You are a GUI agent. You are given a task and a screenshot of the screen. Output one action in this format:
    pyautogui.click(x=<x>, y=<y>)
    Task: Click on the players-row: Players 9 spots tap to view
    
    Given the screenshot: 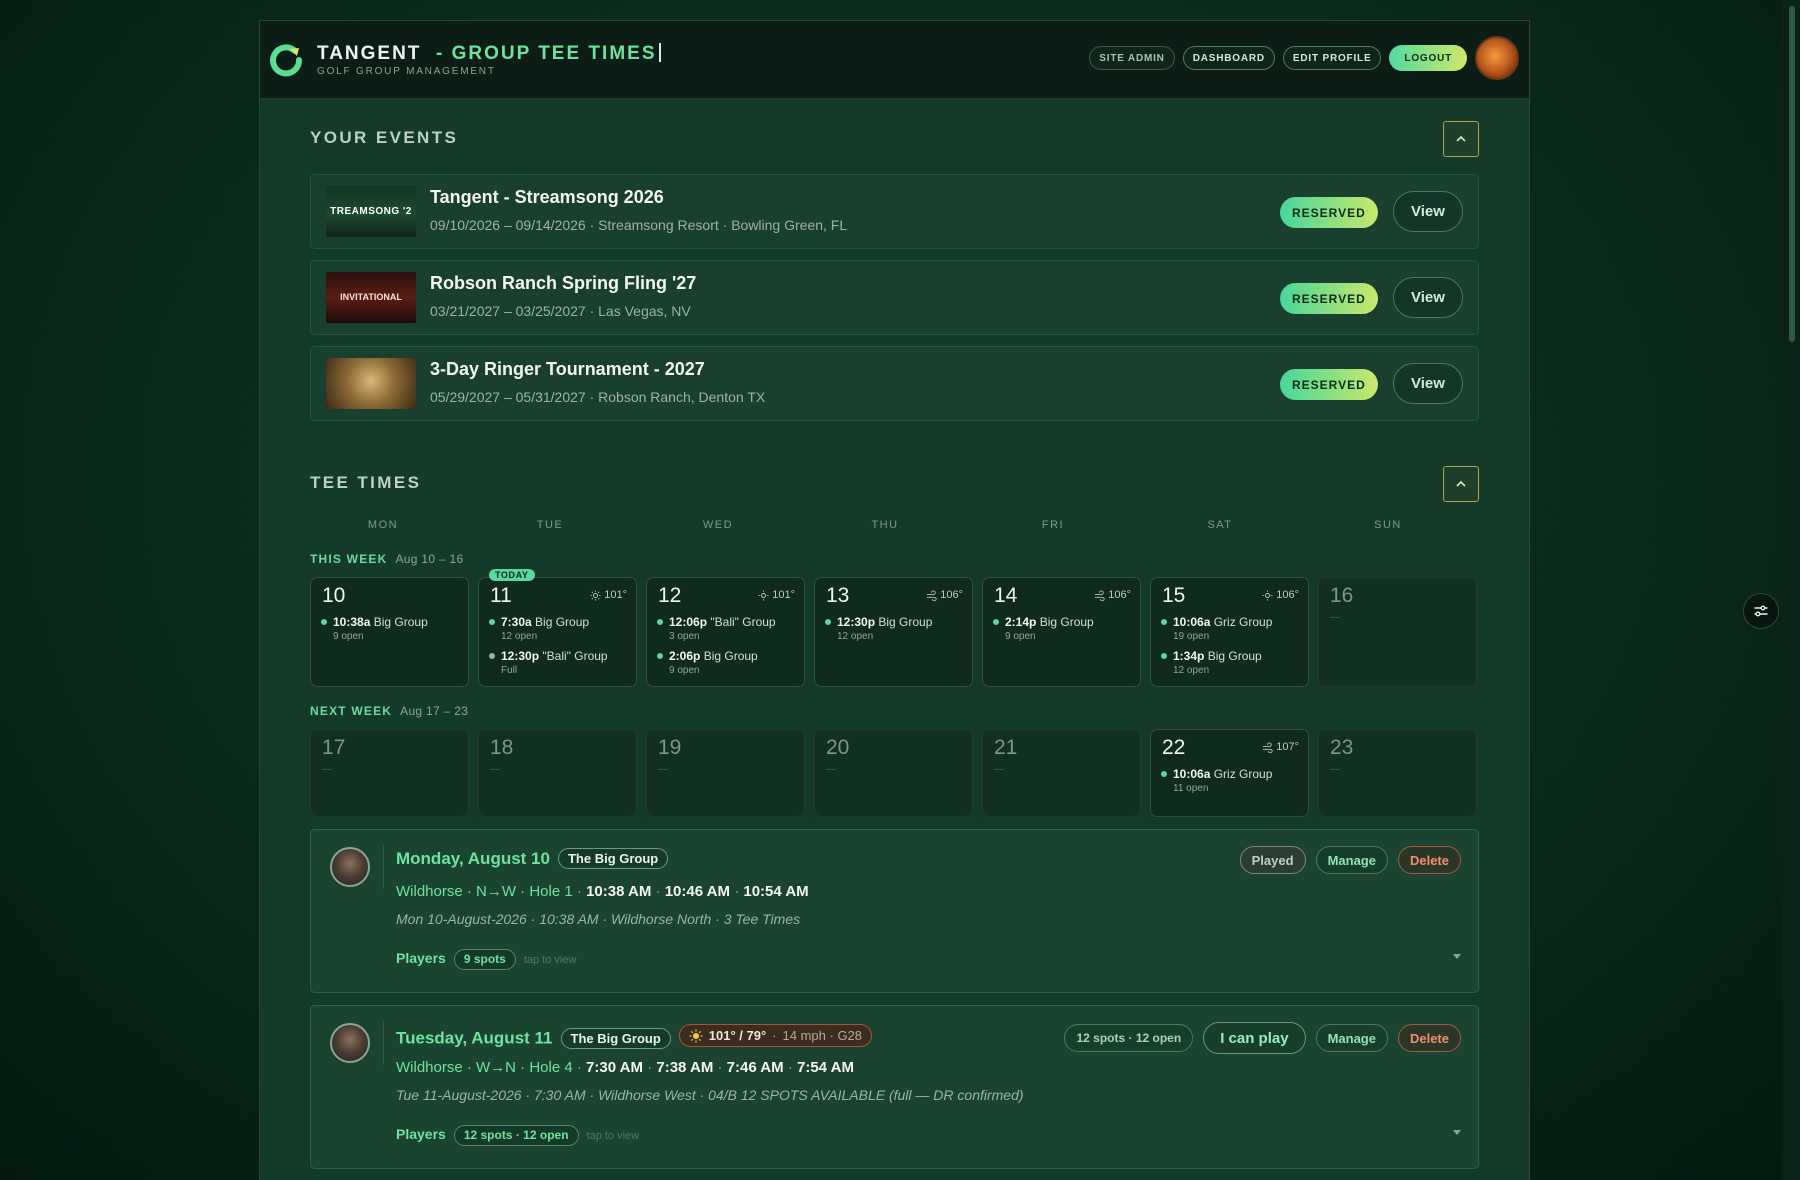 What is the action you would take?
    pyautogui.click(x=486, y=959)
    